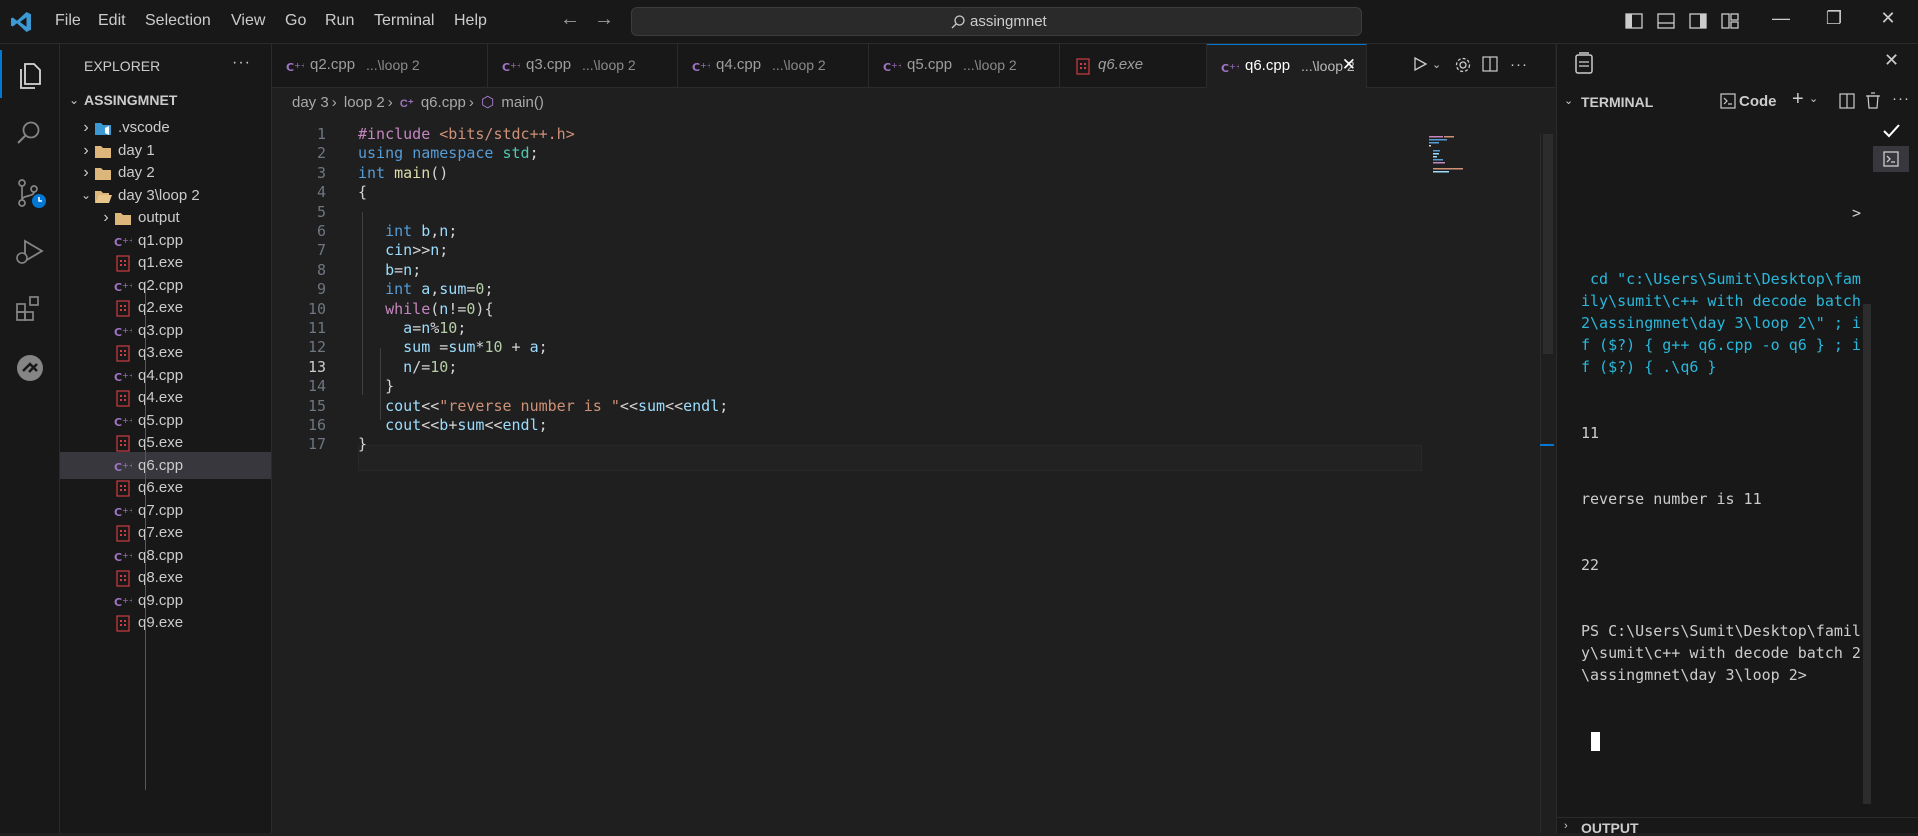  I want to click on tab-q2-cpp: C++q2.cpp...\loop 2, so click(380, 65).